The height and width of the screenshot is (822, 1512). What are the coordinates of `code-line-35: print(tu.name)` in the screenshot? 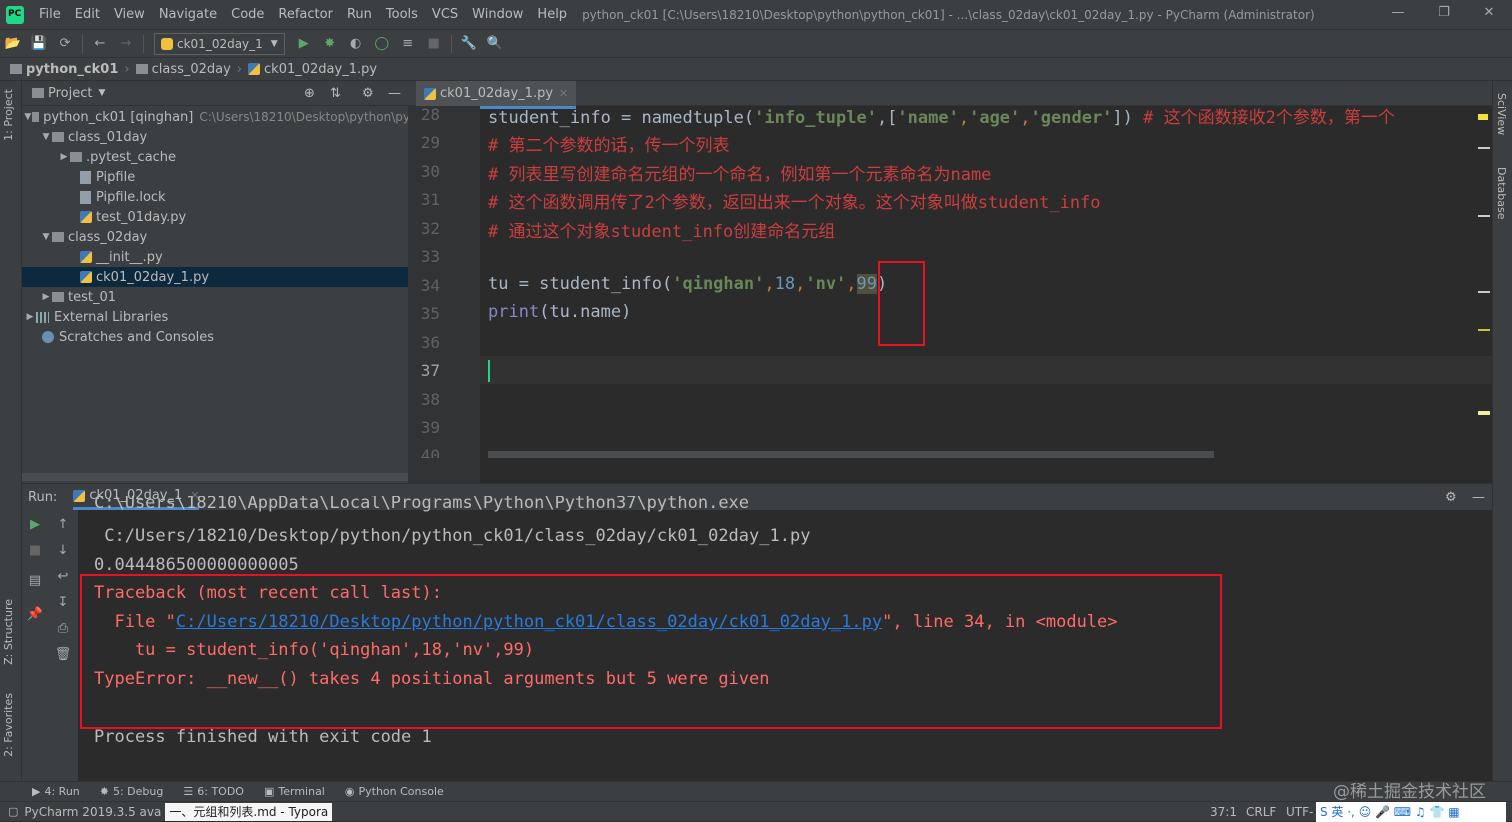 It's located at (559, 312).